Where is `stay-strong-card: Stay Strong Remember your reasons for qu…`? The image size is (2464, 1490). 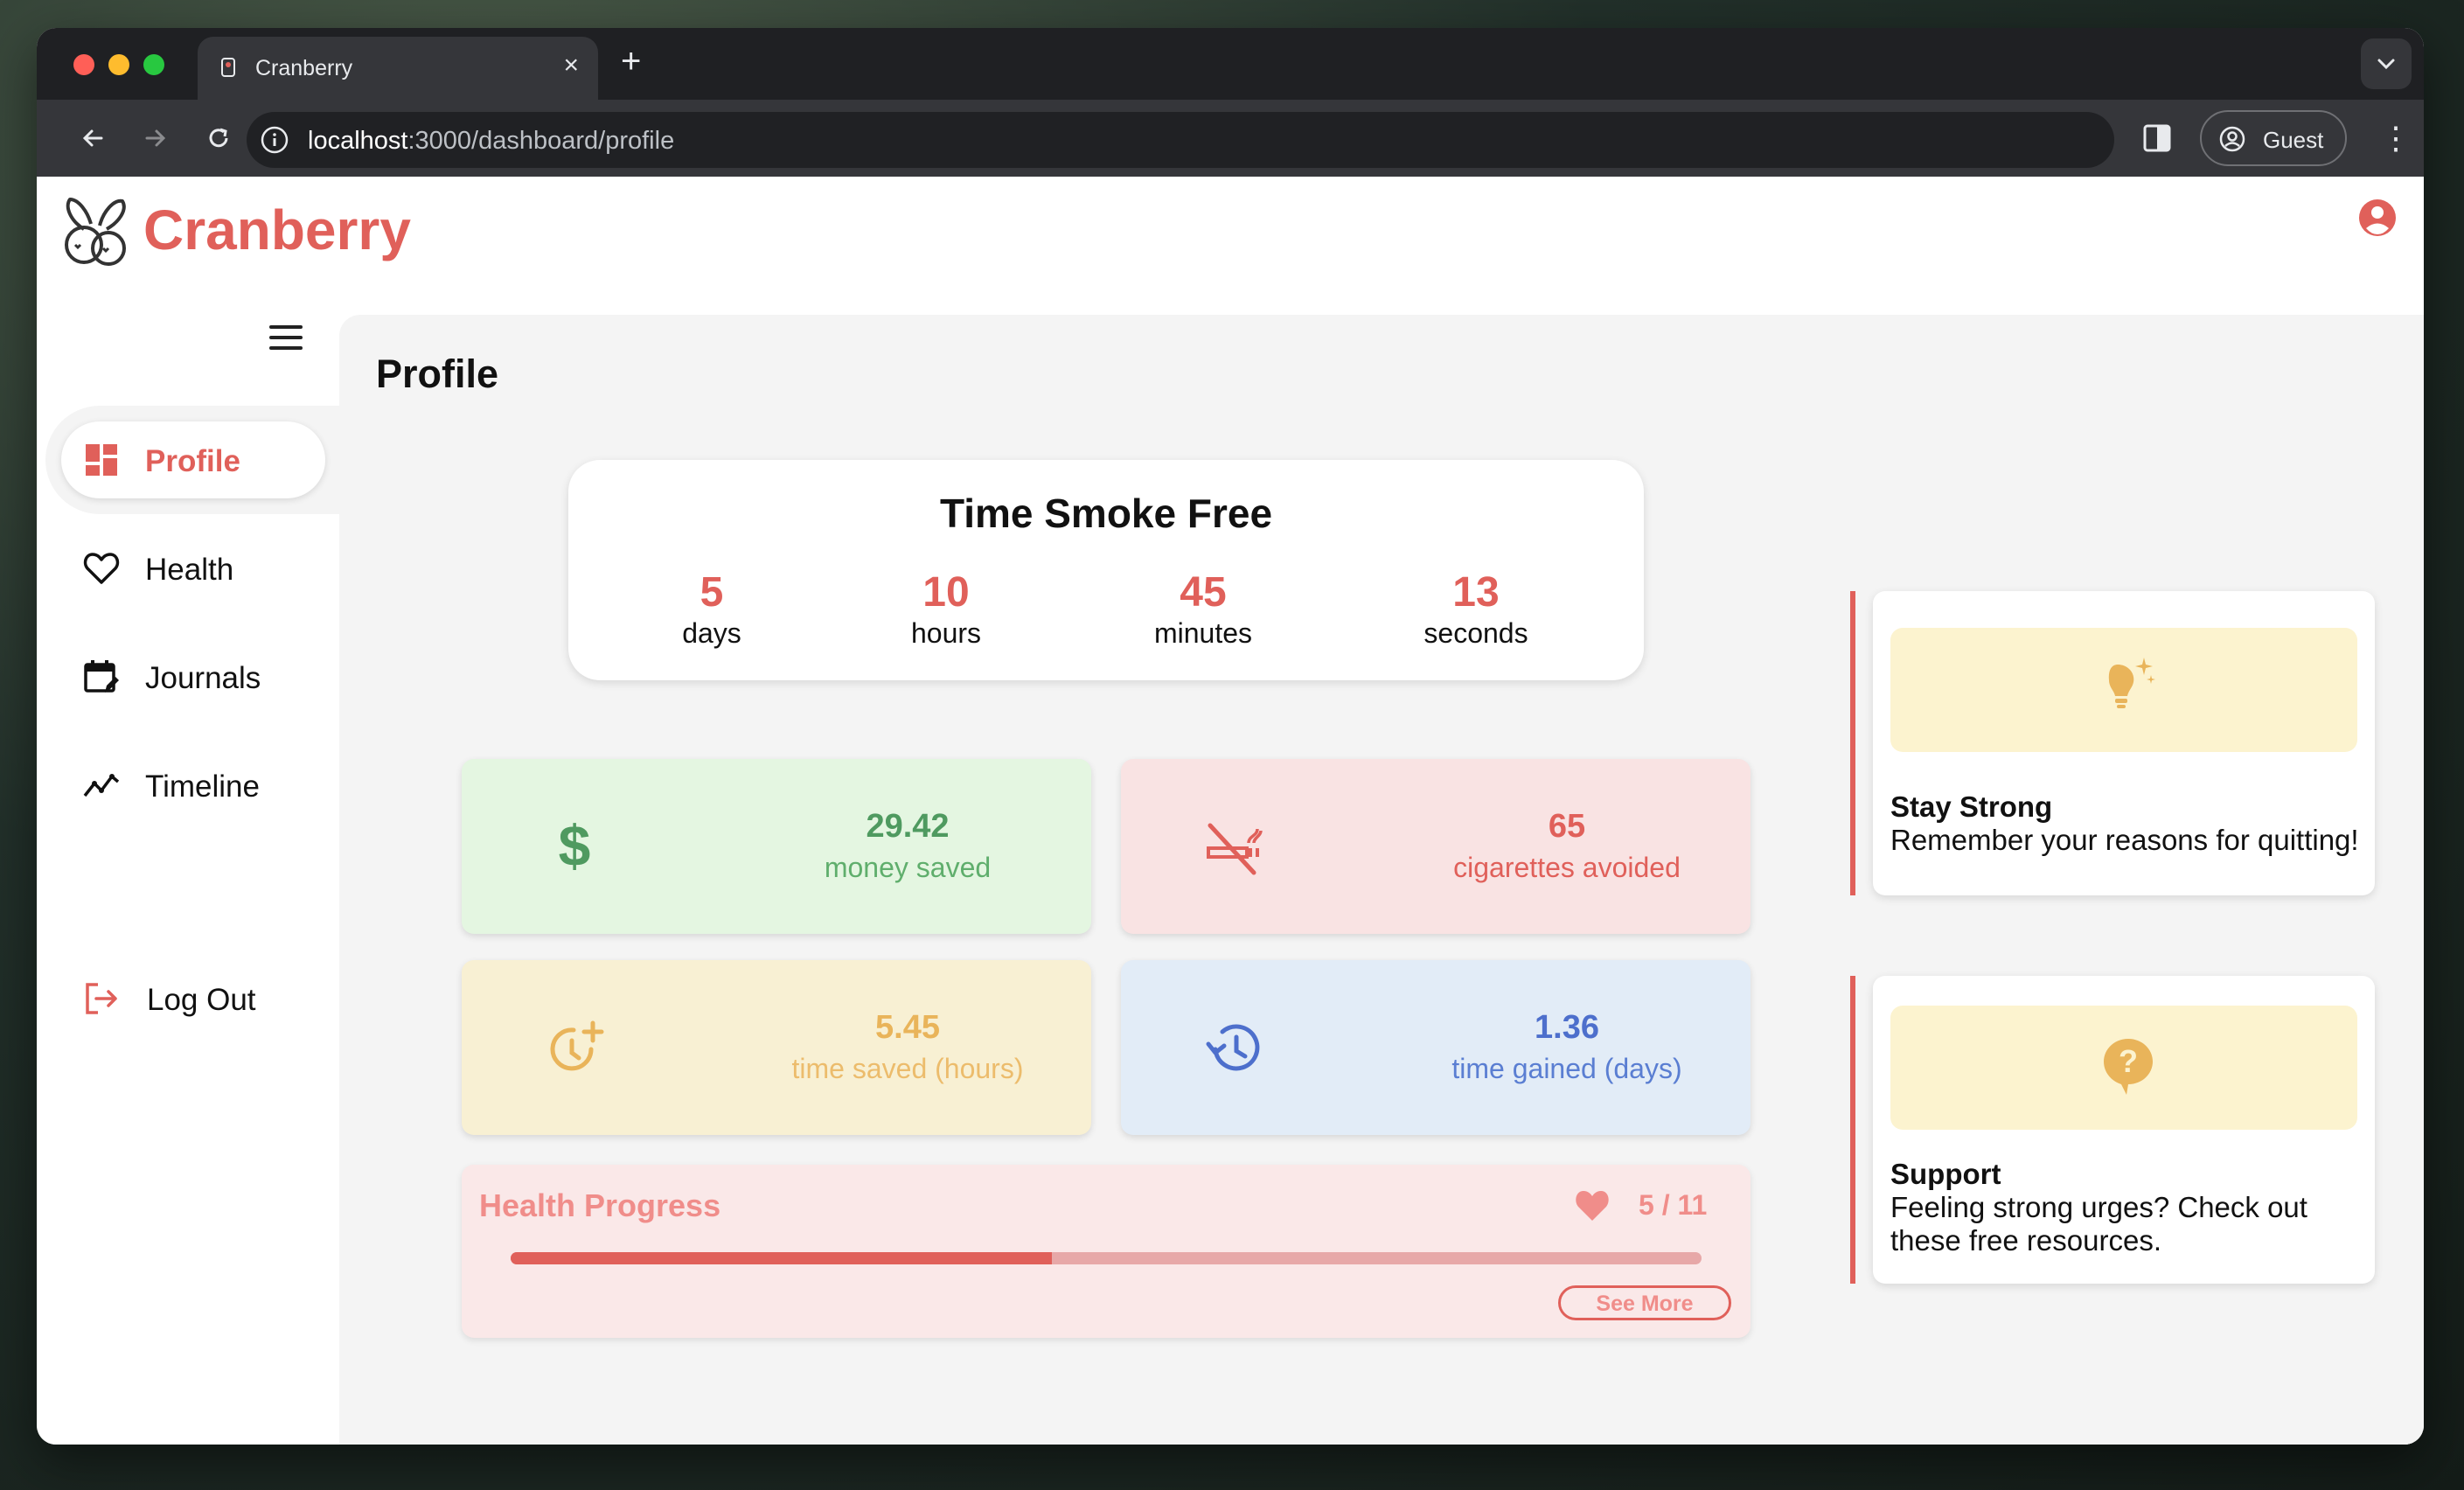
stay-strong-card: Stay Strong Remember your reasons for qu… is located at coordinates (2124, 743).